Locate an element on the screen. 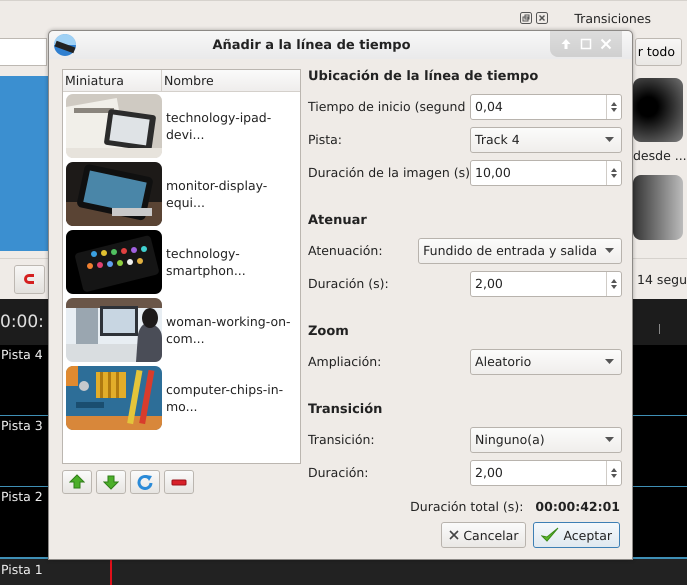  dialog-title: Añadir a la línea de tiempo is located at coordinates (311, 45).